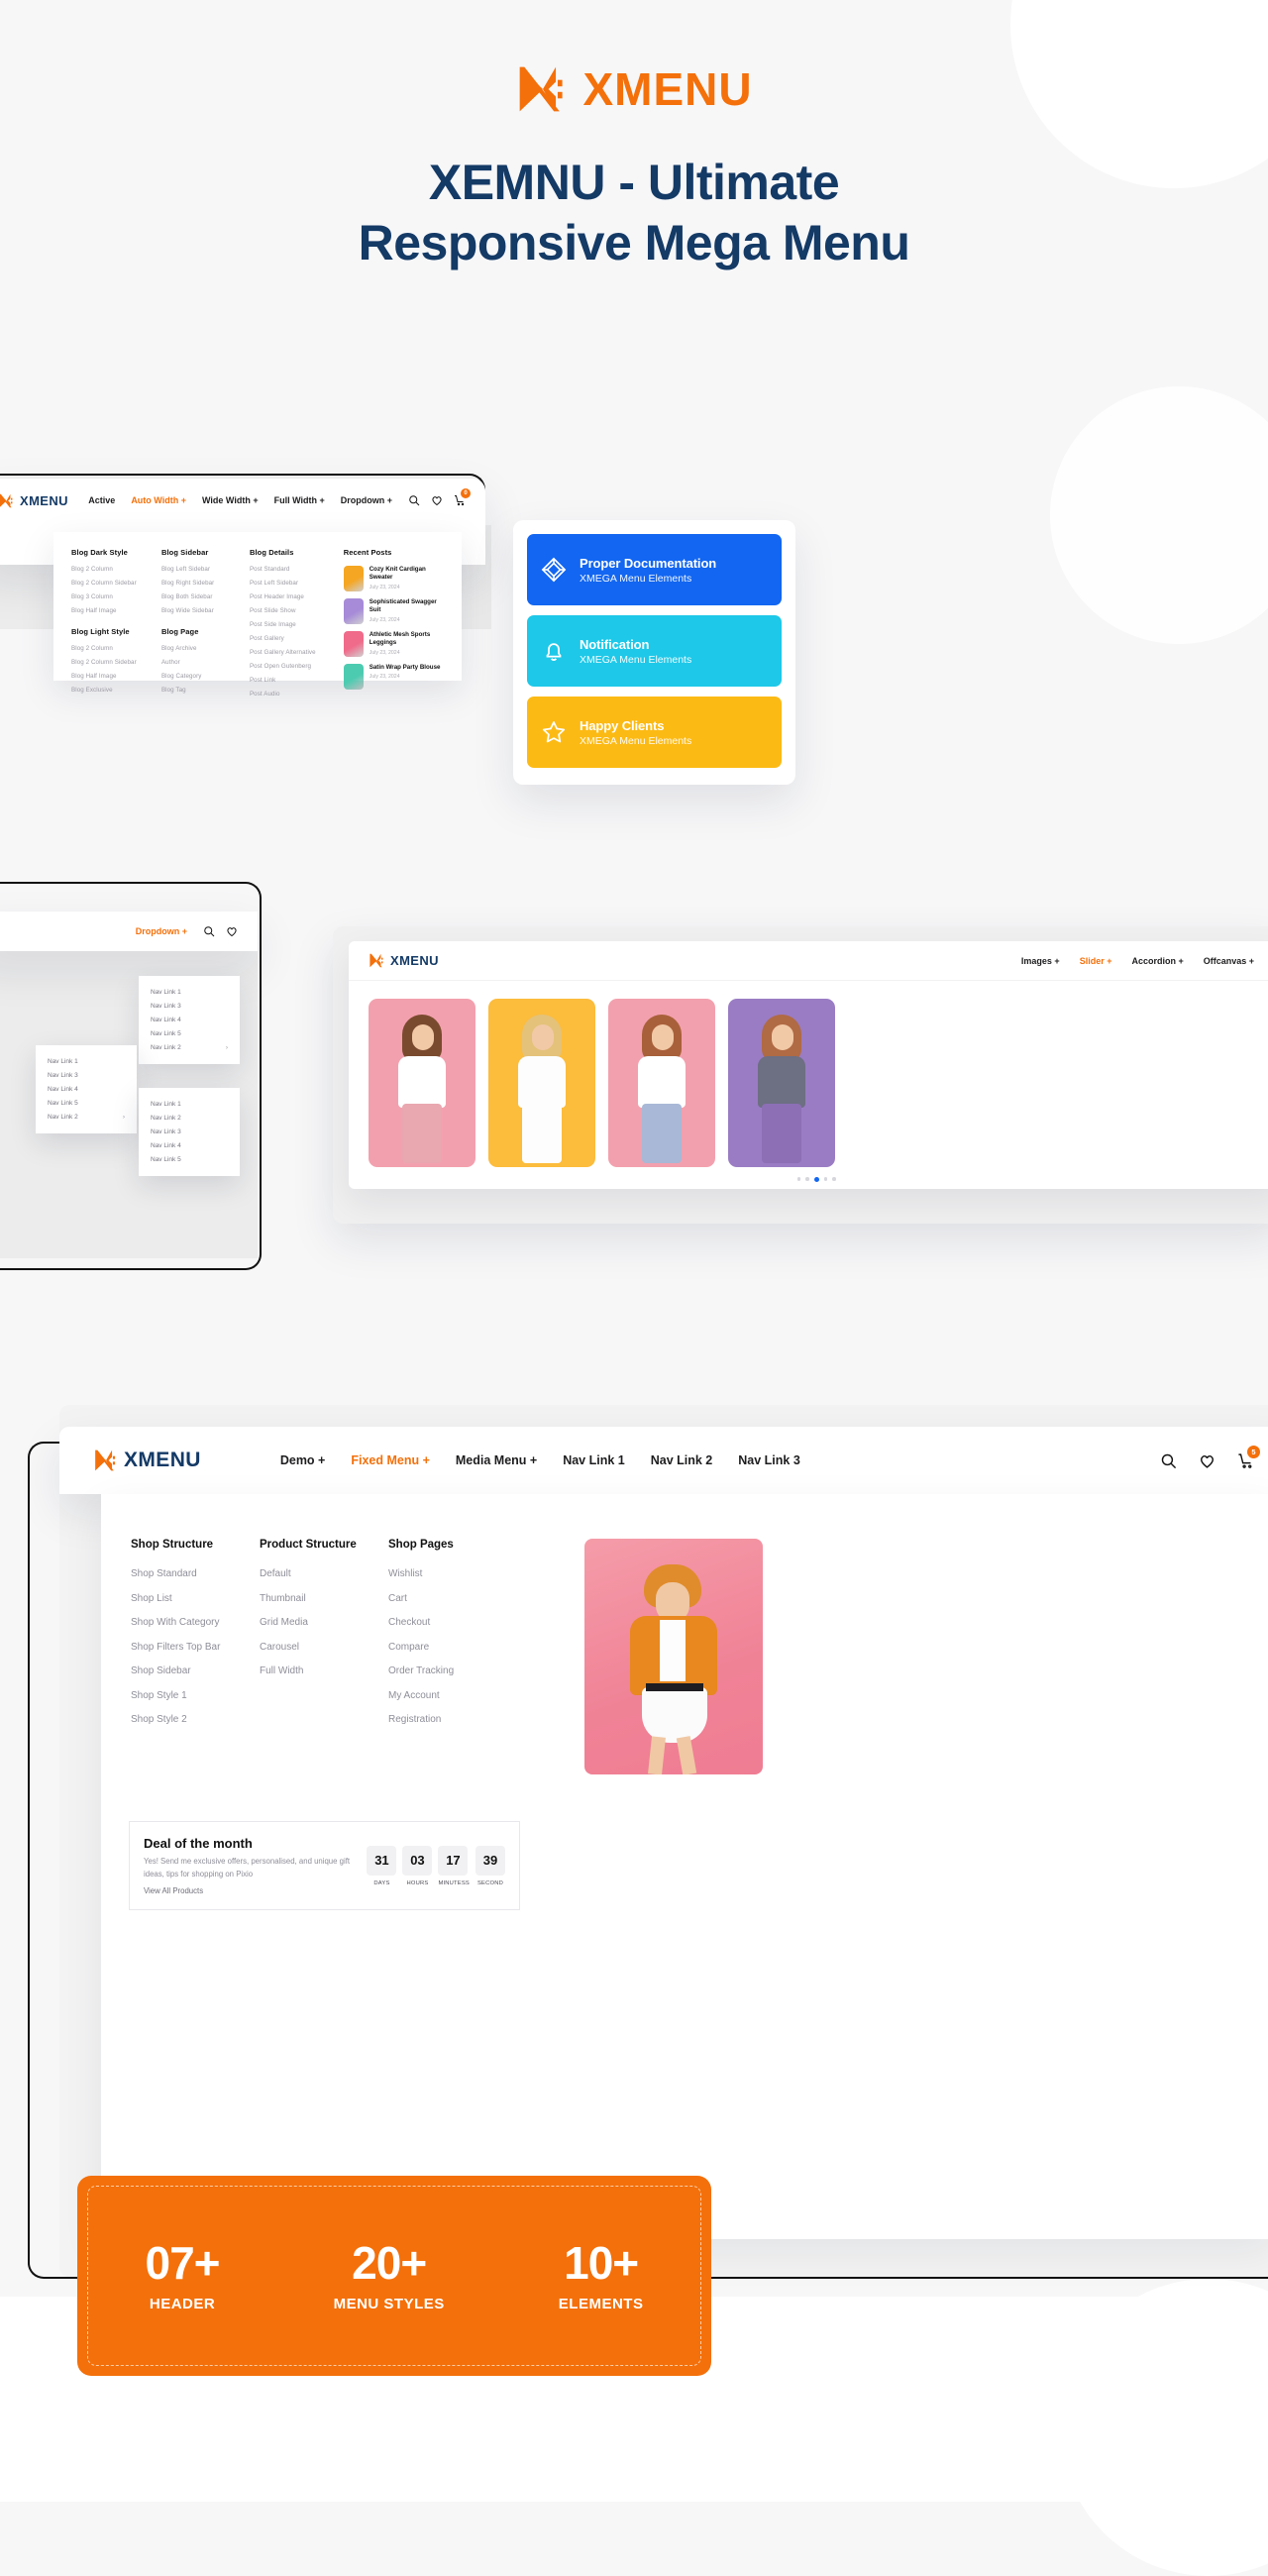  What do you see at coordinates (297, 596) in the screenshot?
I see `menu-item: Post Header Image` at bounding box center [297, 596].